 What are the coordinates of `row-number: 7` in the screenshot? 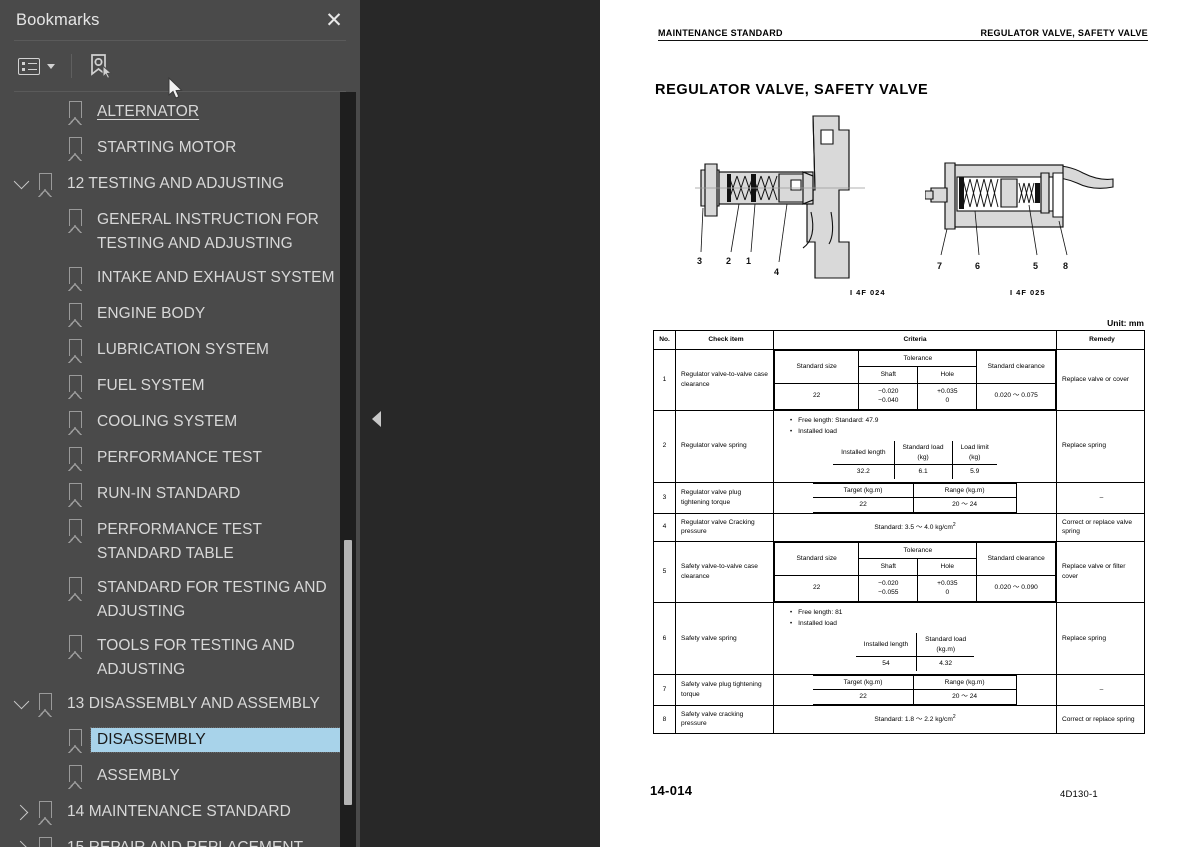 It's located at (664, 689).